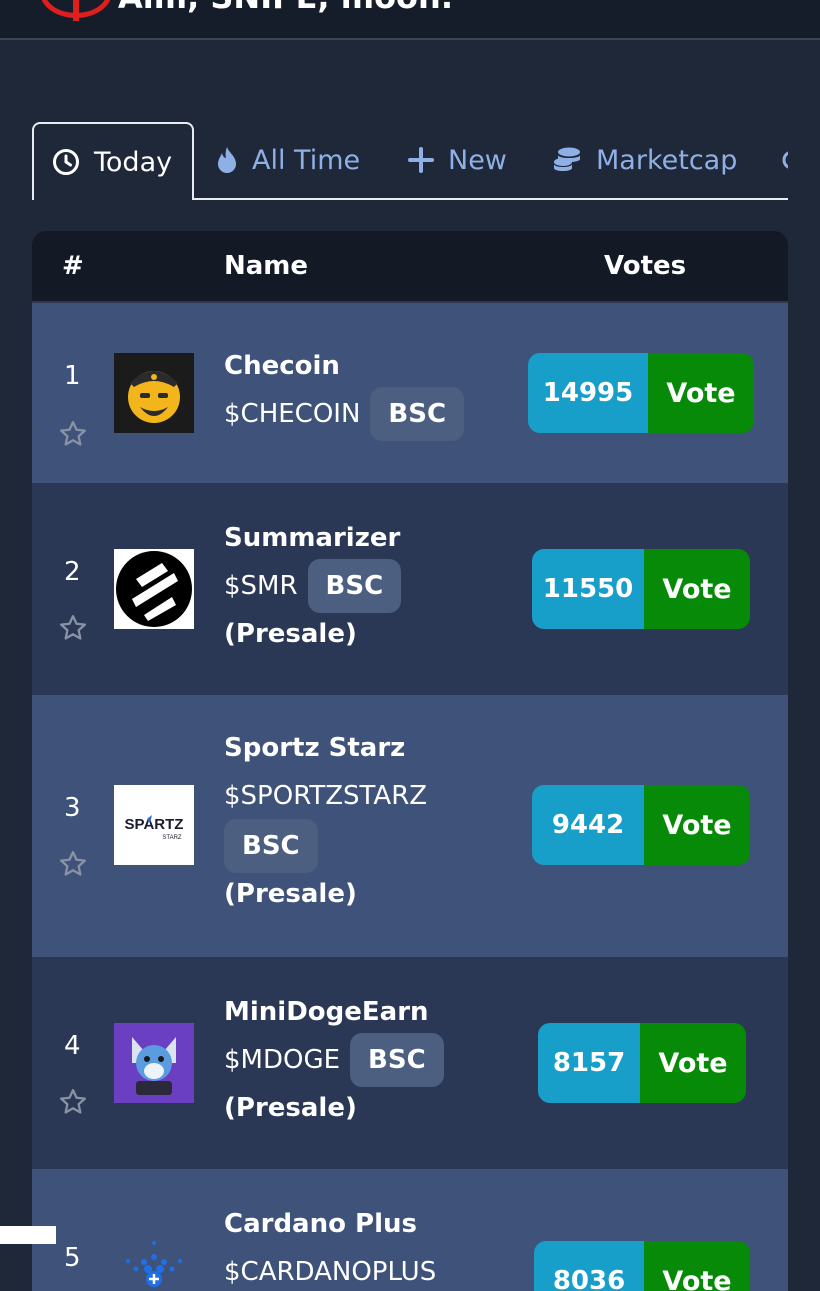 The width and height of the screenshot is (820, 1291). I want to click on coins-icon, so click(567, 159).